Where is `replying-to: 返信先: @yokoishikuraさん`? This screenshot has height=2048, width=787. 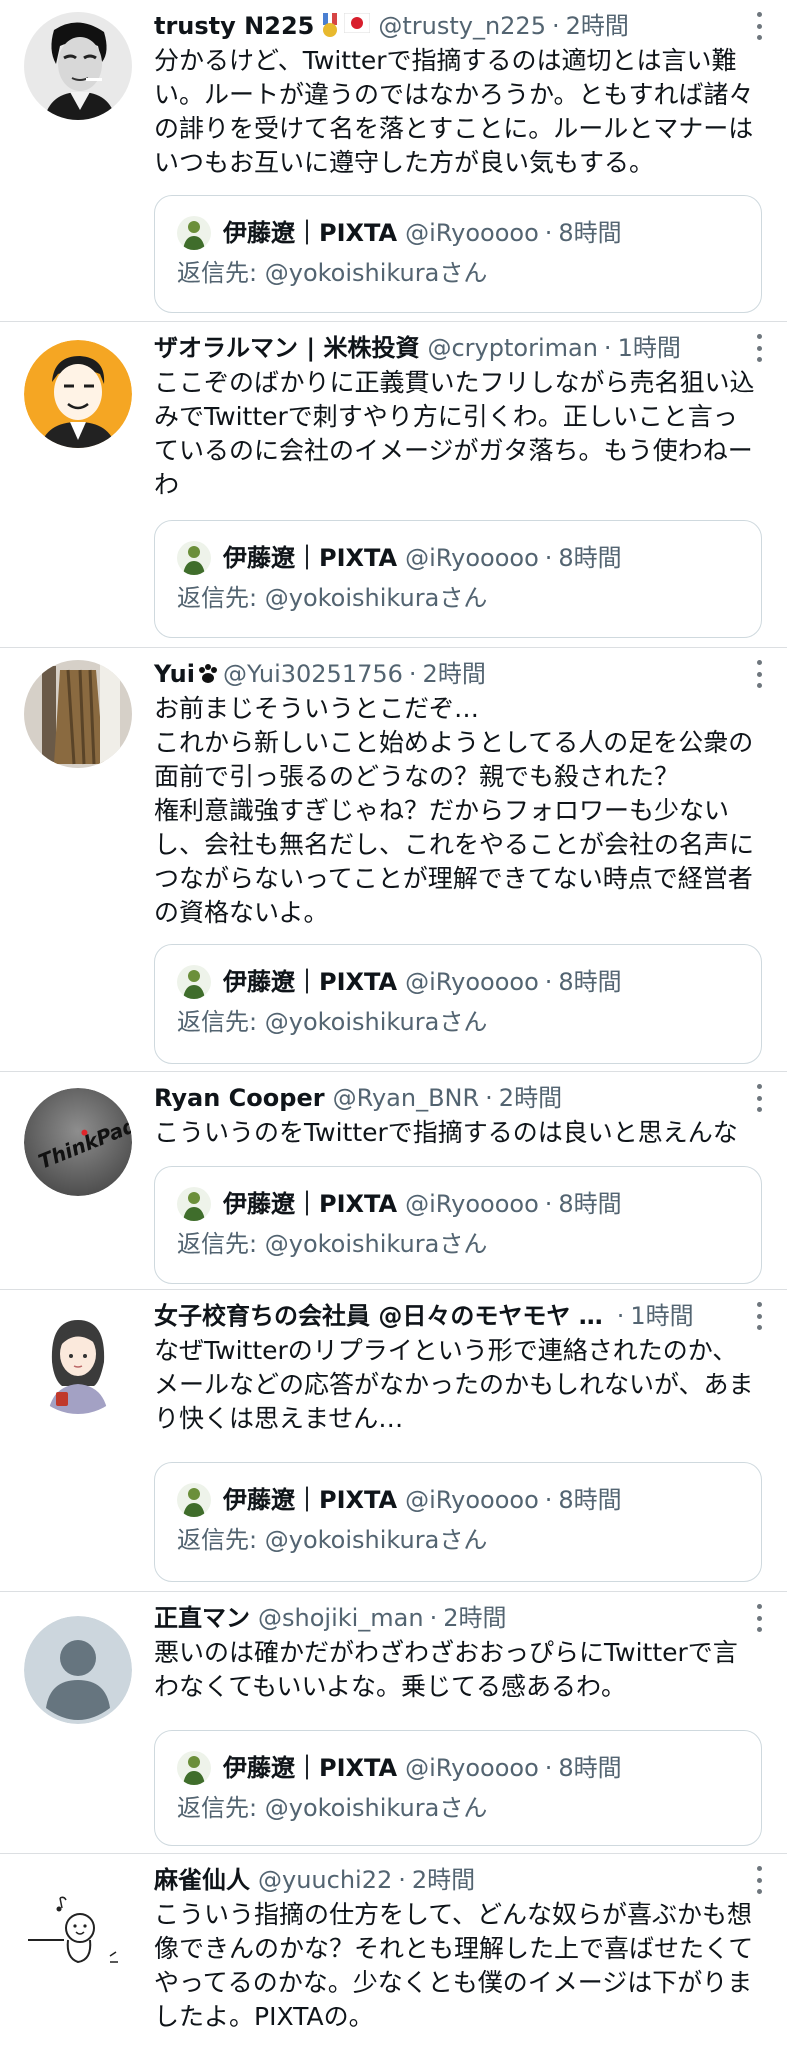
replying-to: 返信先: @yokoishikuraさん is located at coordinates (458, 1808).